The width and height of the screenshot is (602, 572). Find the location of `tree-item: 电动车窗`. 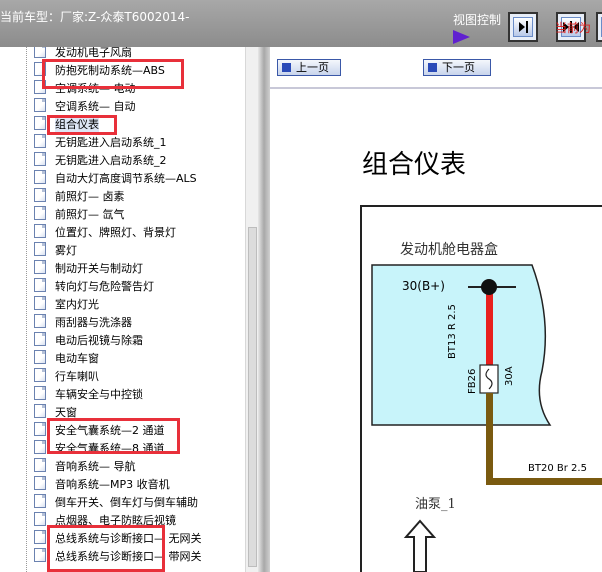

tree-item: 电动车窗 is located at coordinates (122, 357).